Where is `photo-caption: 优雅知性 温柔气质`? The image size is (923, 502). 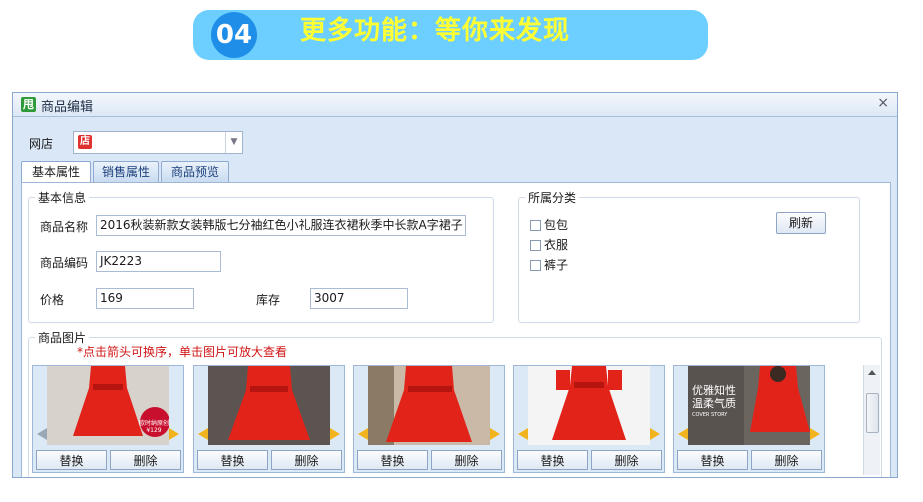 photo-caption: 优雅知性 温柔气质 is located at coordinates (714, 397).